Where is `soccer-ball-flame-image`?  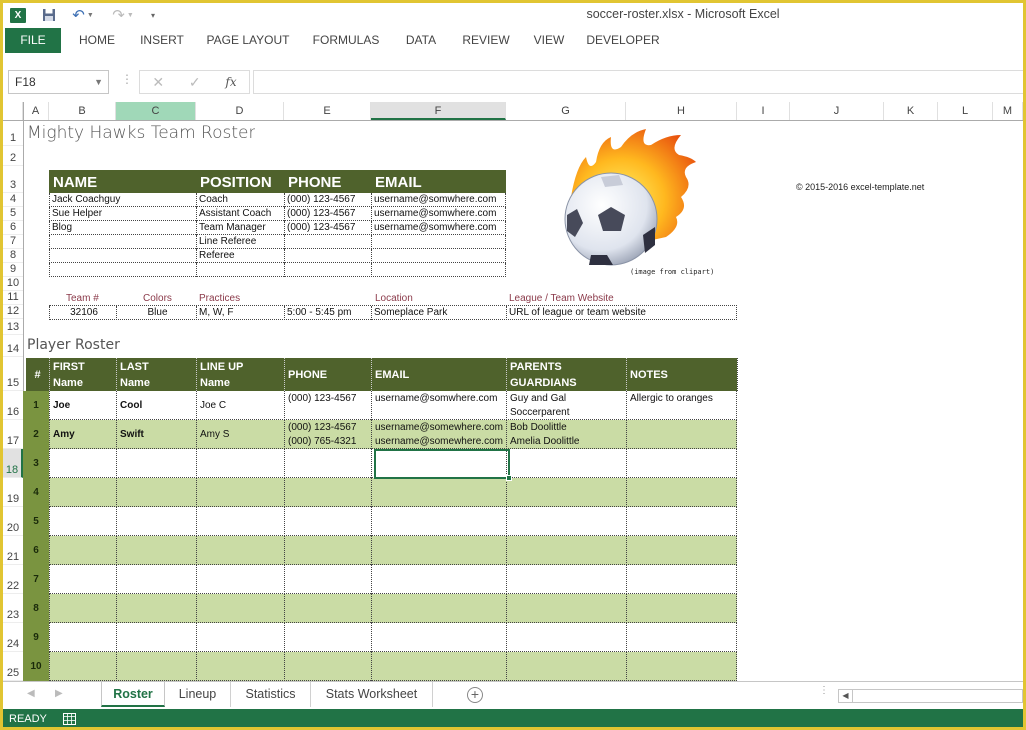 soccer-ball-flame-image is located at coordinates (626, 197).